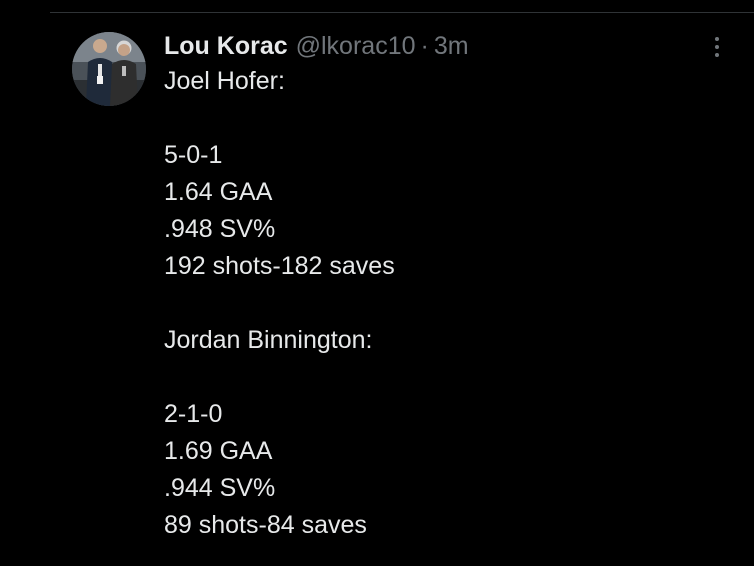  I want to click on tweet-line: Joel Hofer:, so click(224, 81).